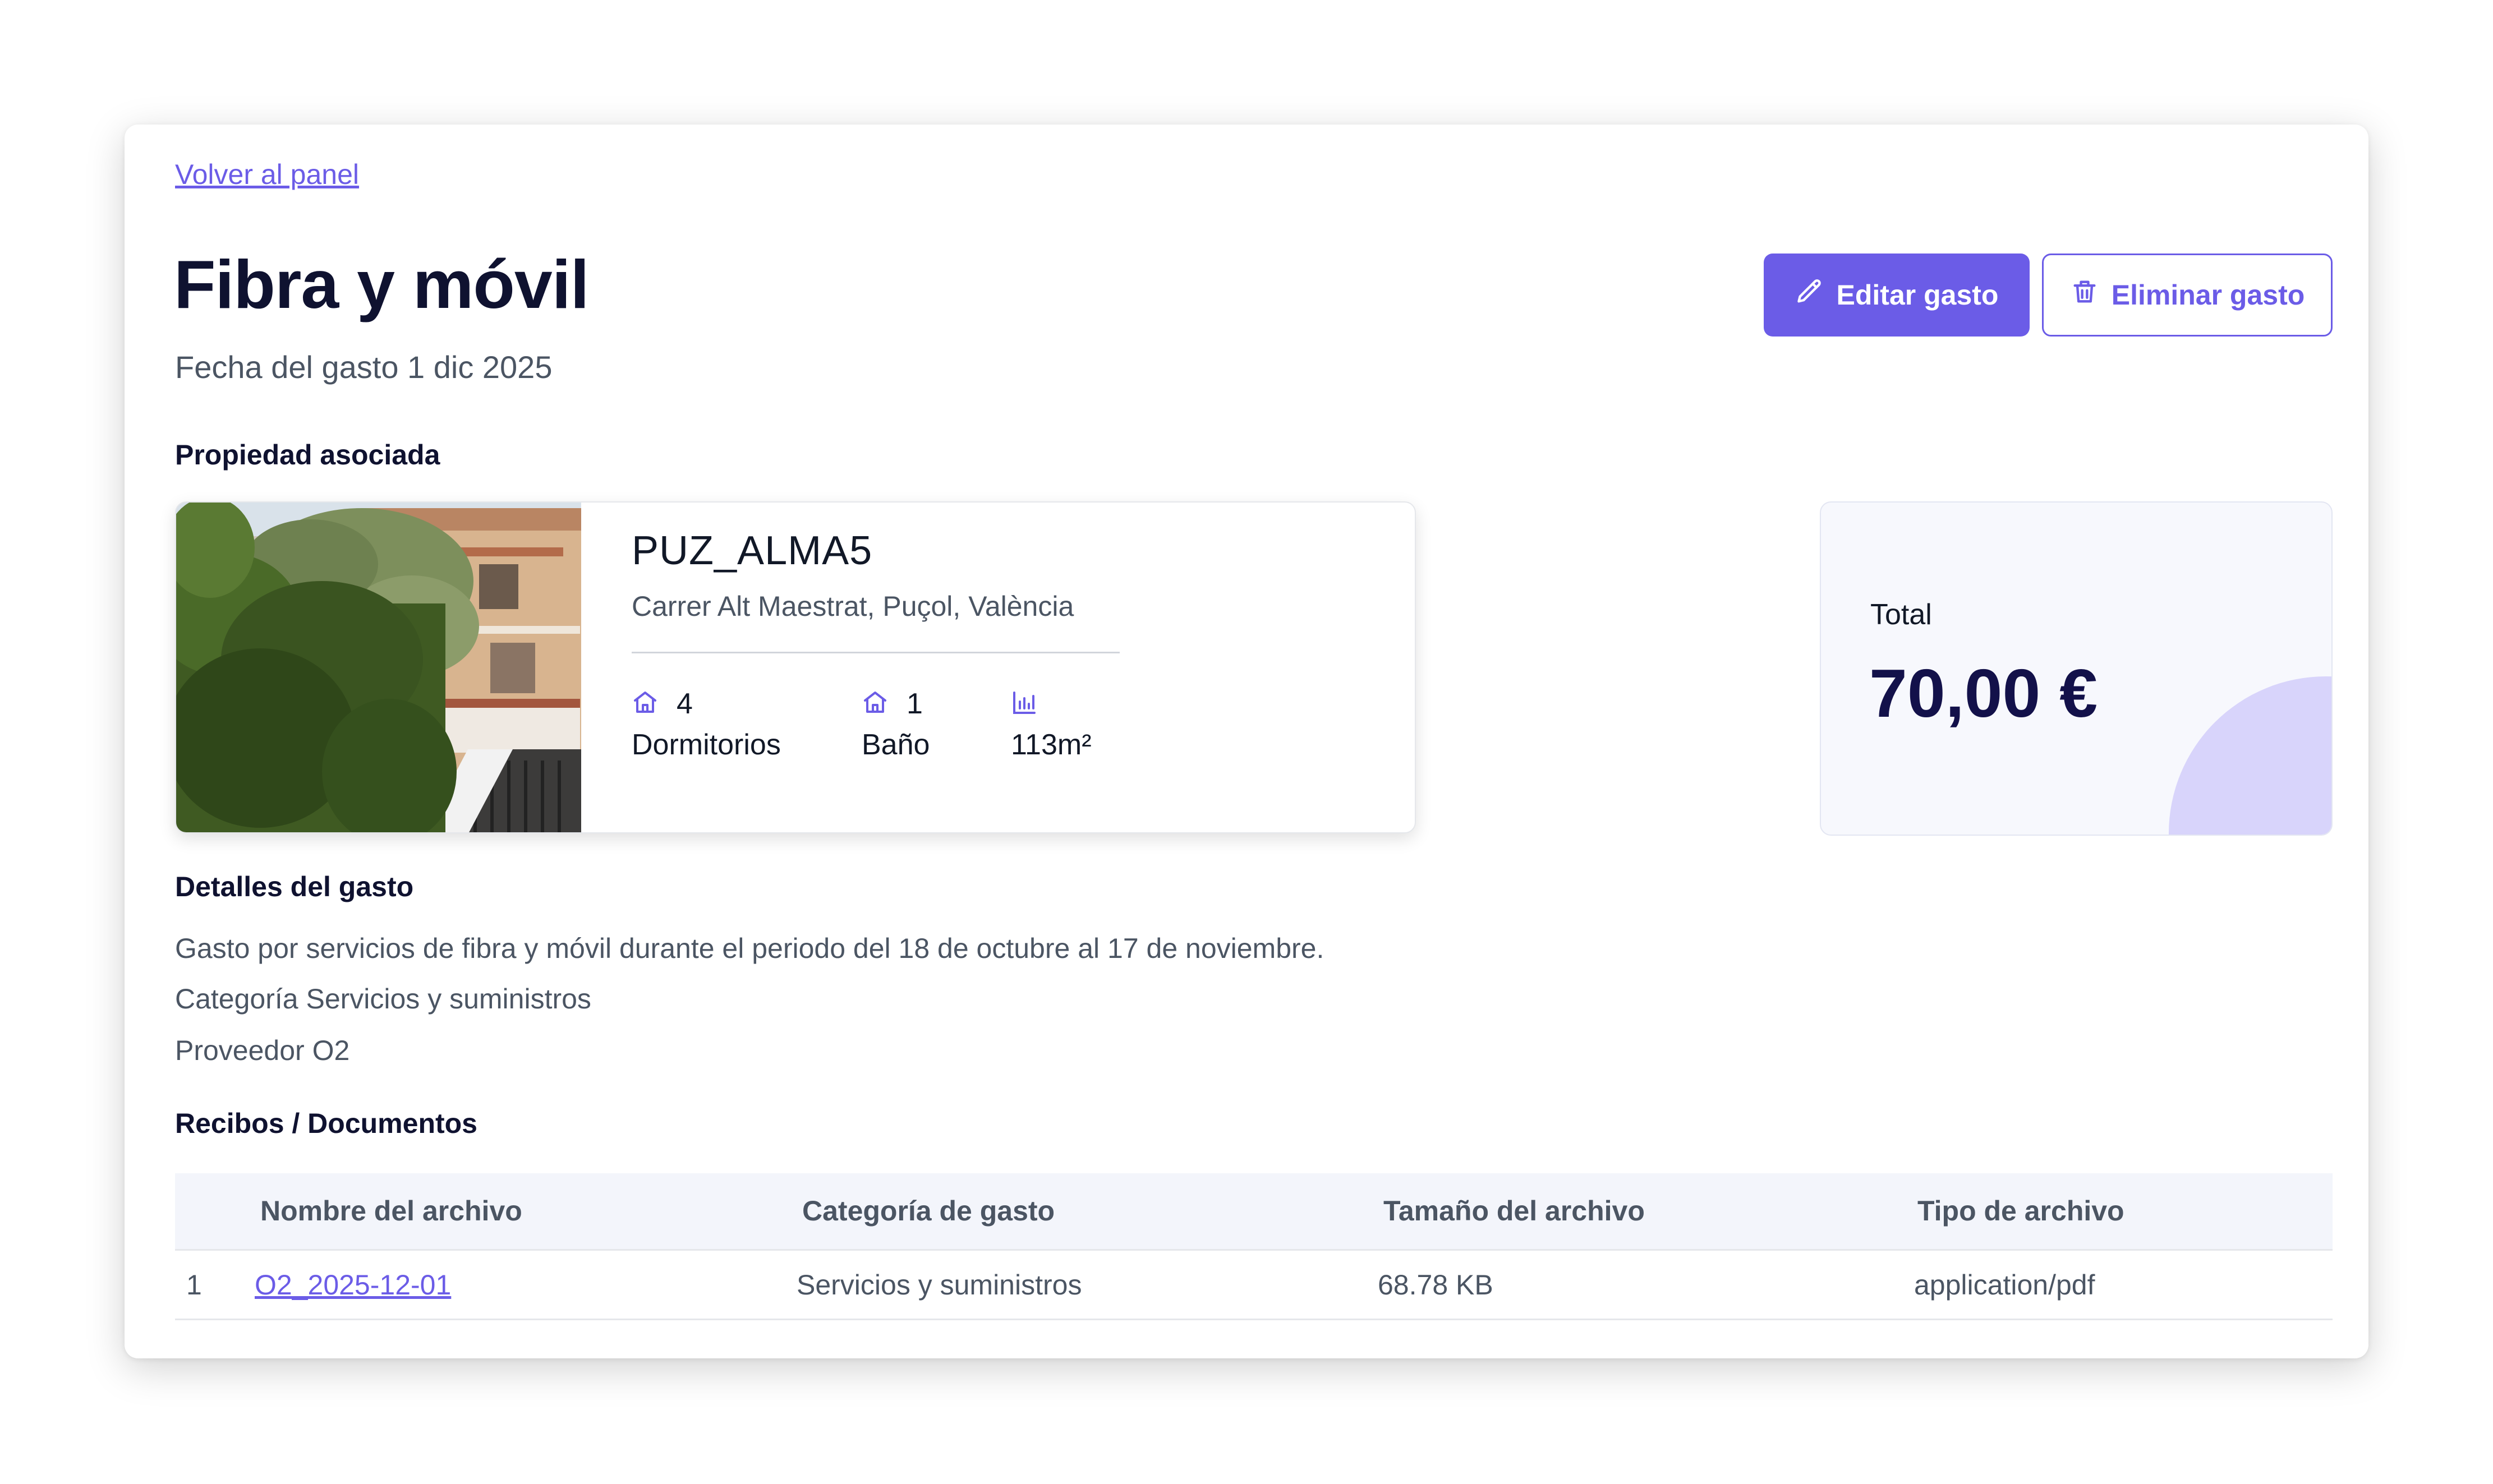 This screenshot has height=1484, width=2493. What do you see at coordinates (2208, 295) in the screenshot?
I see `delete-expense-label: Eliminar gasto` at bounding box center [2208, 295].